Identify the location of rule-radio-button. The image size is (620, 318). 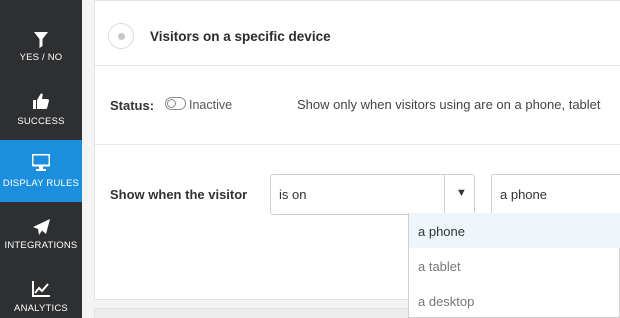
(121, 36).